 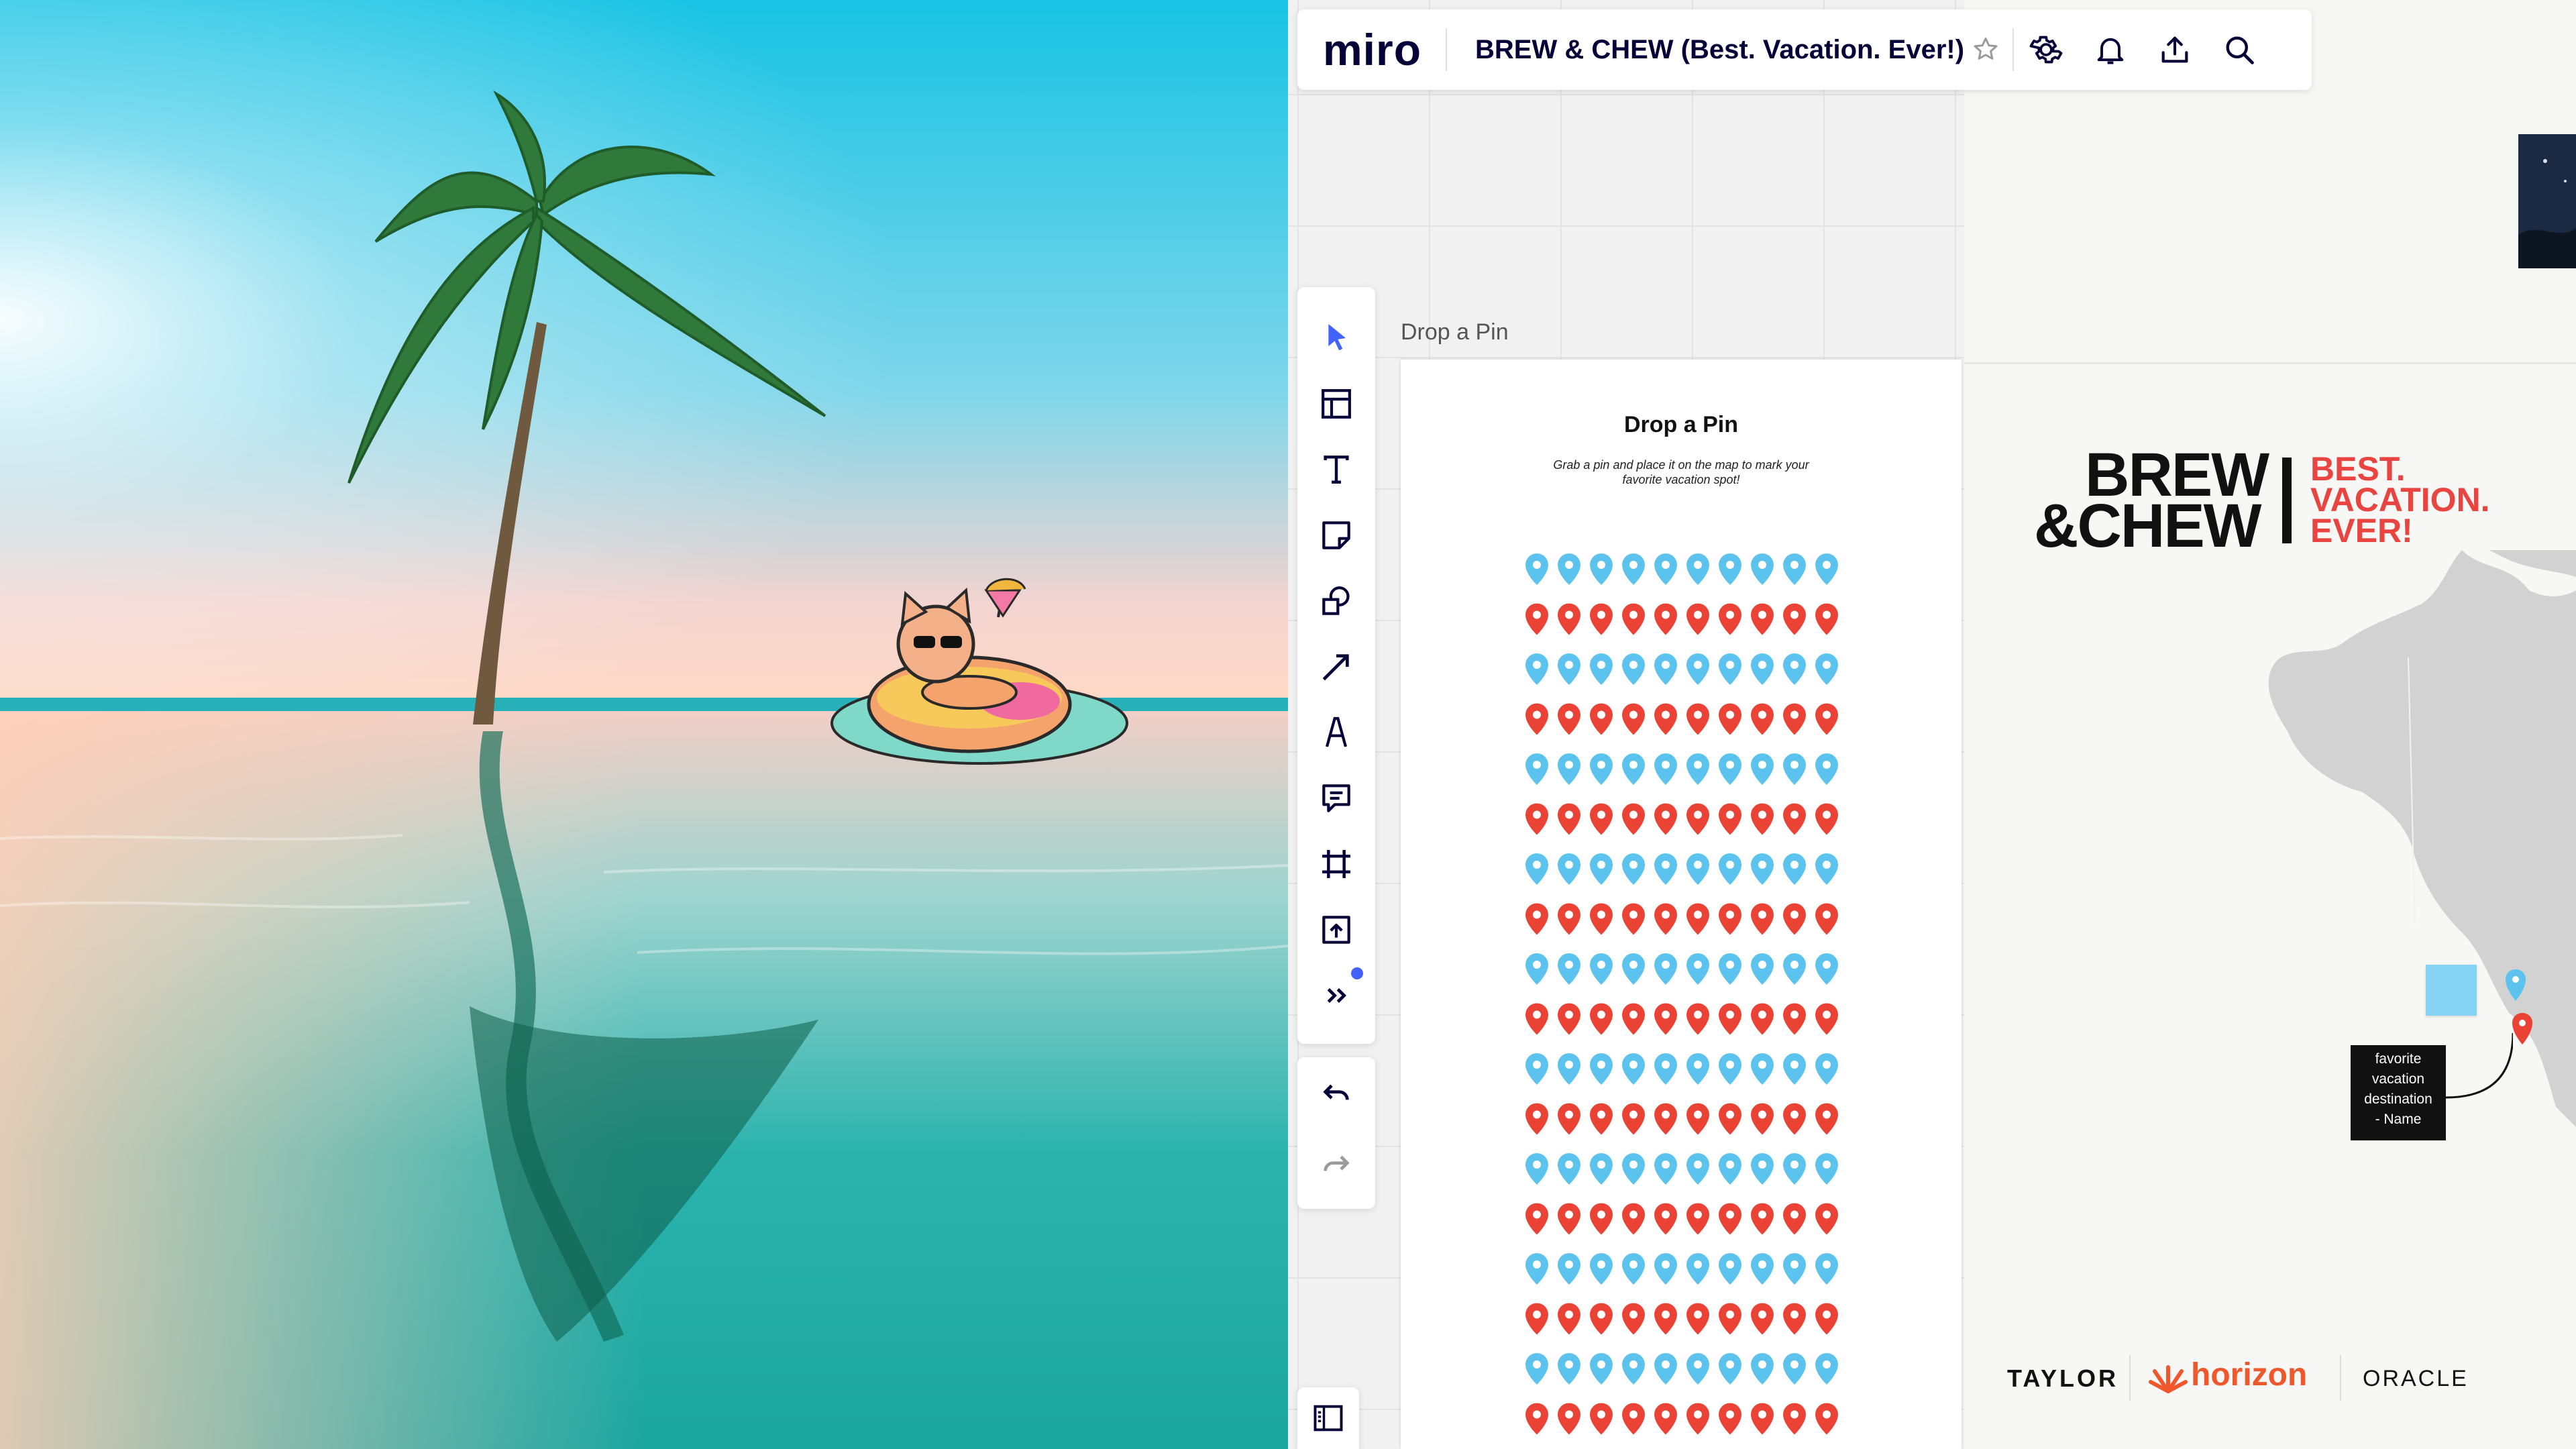 I want to click on sticky-note, so click(x=2451, y=990).